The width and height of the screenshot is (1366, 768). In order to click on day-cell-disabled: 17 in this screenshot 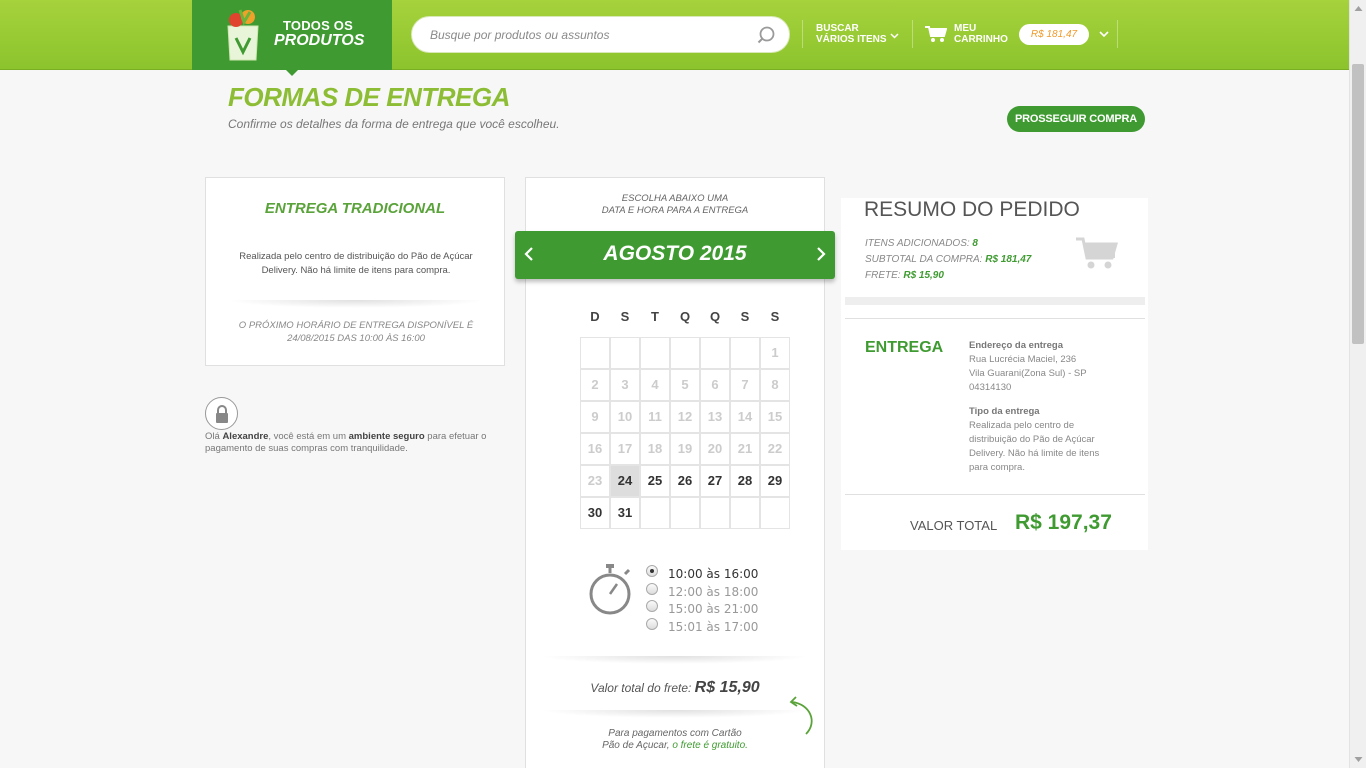, I will do `click(625, 449)`.